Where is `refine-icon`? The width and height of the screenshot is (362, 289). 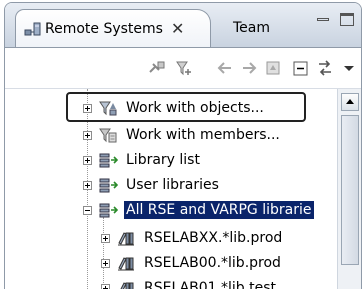
refine-icon is located at coordinates (183, 68).